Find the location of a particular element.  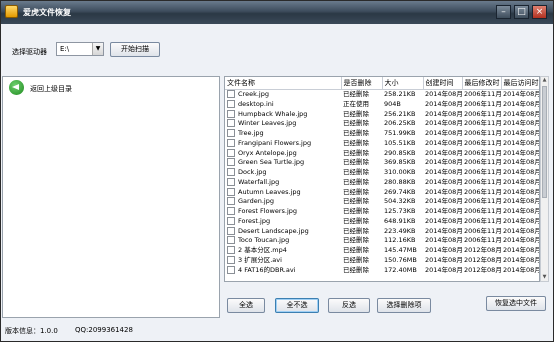

file-name-label: Creek.jpg is located at coordinates (253, 94).